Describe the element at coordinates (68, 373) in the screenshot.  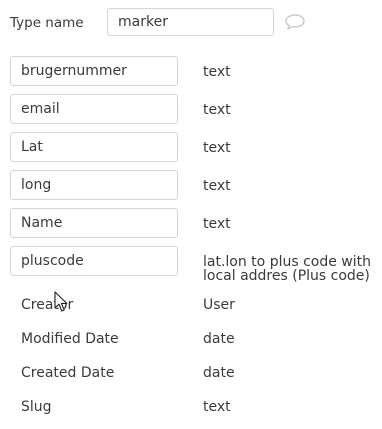
I see `builtin-field-name: Created Date` at that location.